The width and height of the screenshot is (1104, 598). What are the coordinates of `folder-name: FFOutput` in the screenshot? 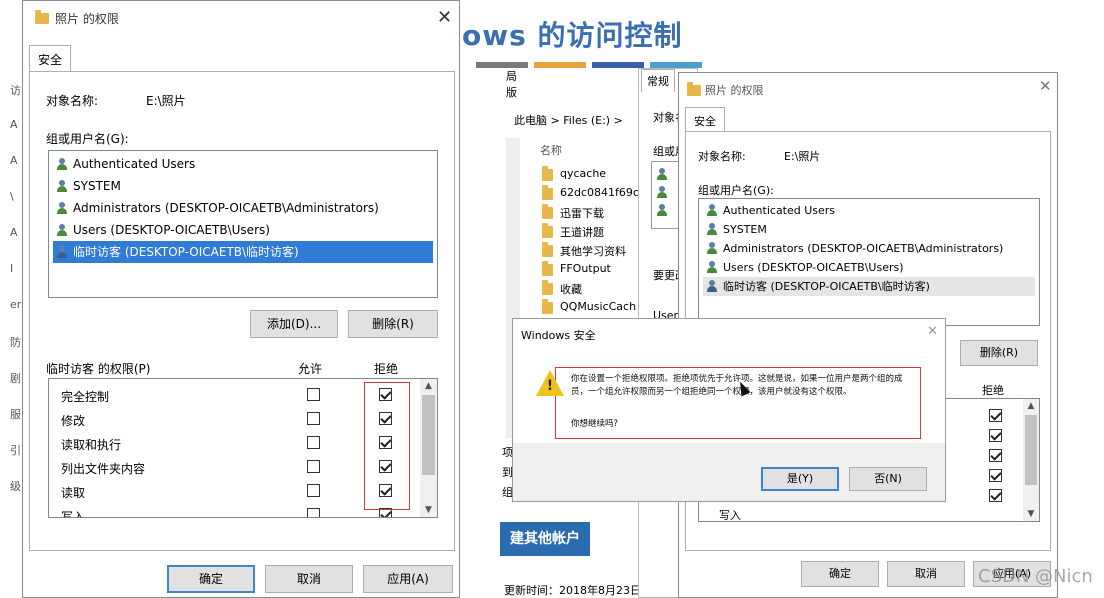 It's located at (585, 268).